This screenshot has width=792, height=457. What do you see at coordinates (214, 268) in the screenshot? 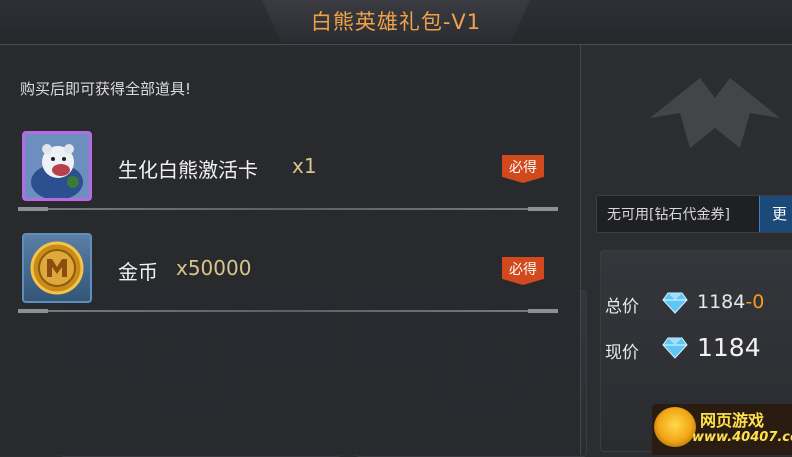
I see `item-quantity: x50000` at bounding box center [214, 268].